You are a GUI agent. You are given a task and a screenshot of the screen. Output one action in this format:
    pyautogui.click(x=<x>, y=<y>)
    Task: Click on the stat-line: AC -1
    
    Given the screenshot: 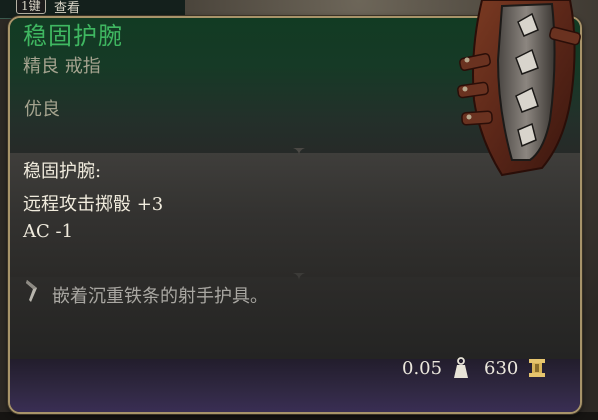 What is the action you would take?
    pyautogui.click(x=48, y=231)
    